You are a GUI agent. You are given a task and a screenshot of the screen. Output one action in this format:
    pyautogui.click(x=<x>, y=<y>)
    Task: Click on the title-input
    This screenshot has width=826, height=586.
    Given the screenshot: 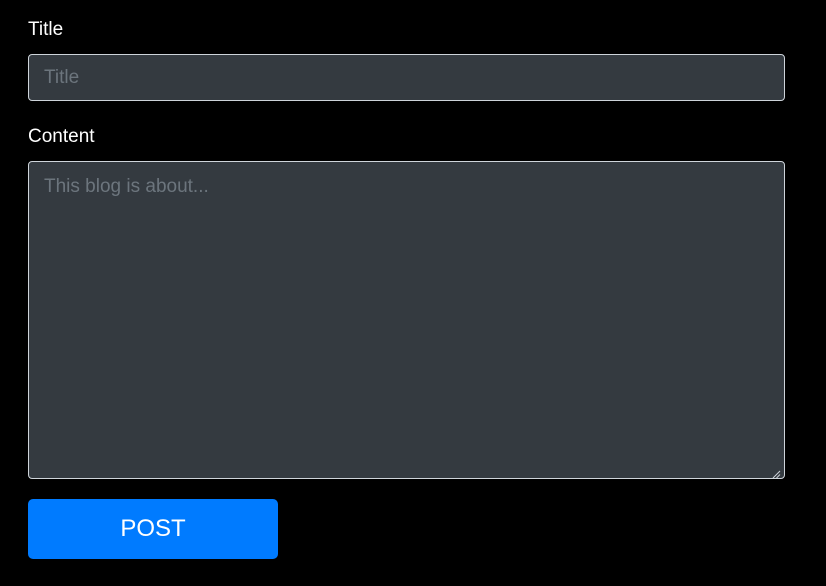 What is the action you would take?
    pyautogui.click(x=406, y=77)
    